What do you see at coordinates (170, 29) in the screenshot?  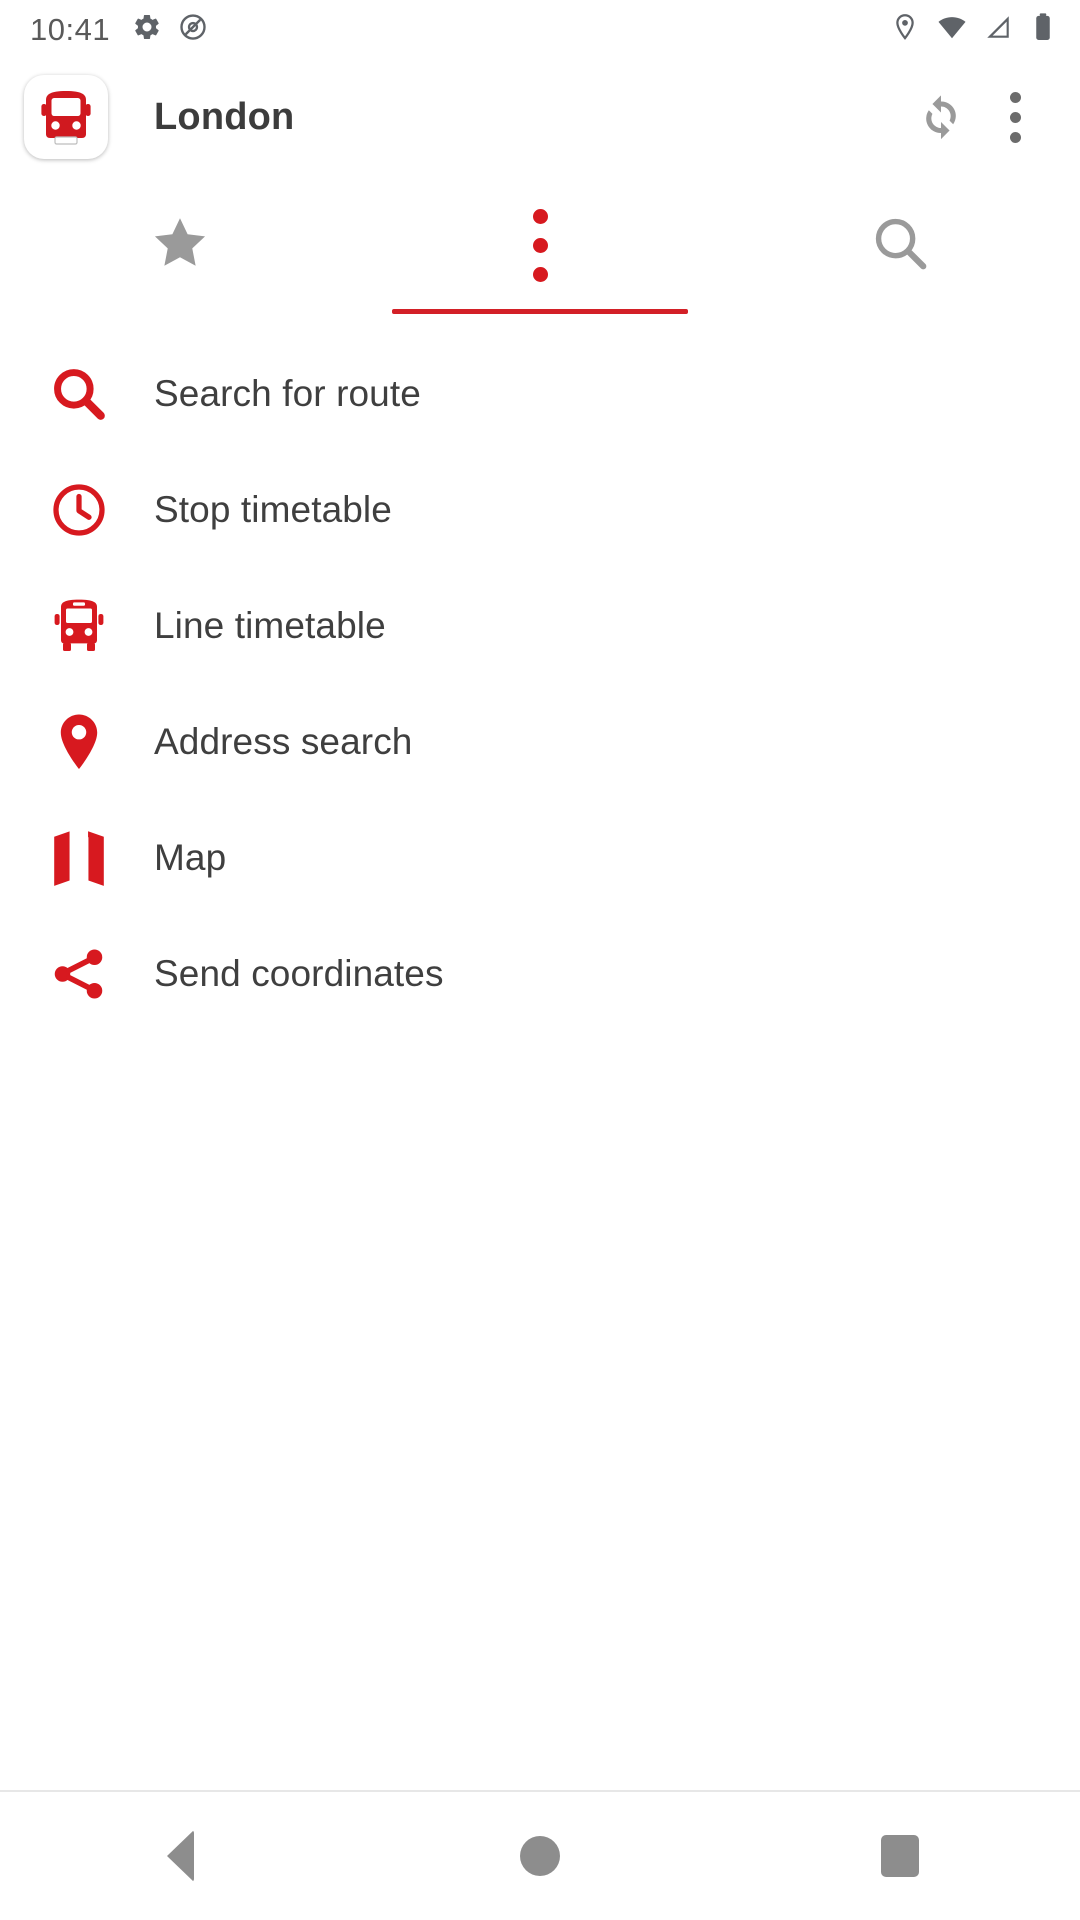 I see `status-bar-left-icons` at bounding box center [170, 29].